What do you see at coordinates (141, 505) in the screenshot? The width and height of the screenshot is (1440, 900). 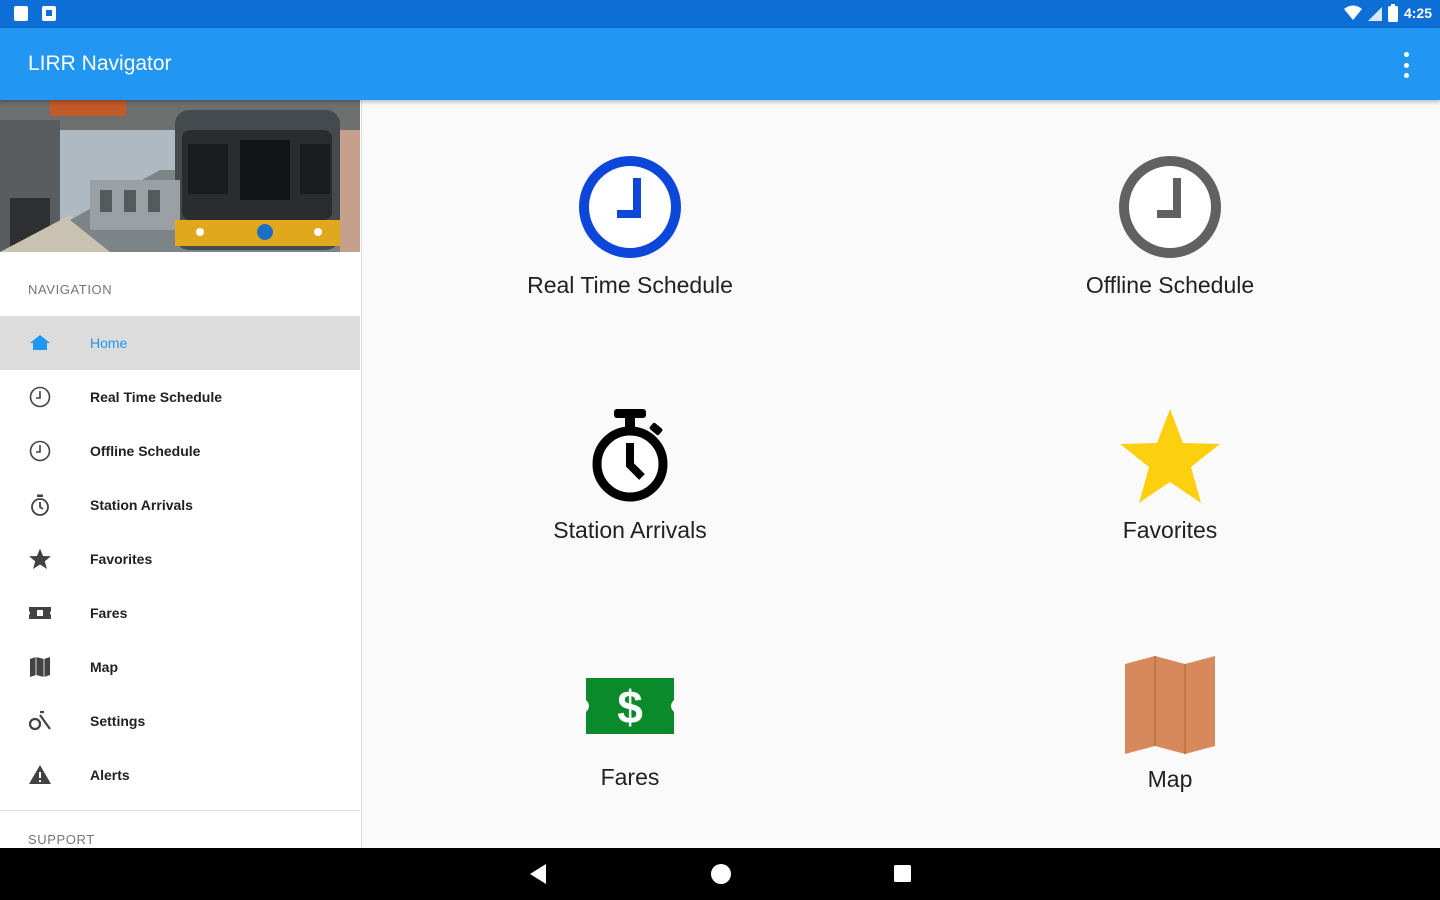 I see `drawer-item-label: Station Arrivals` at bounding box center [141, 505].